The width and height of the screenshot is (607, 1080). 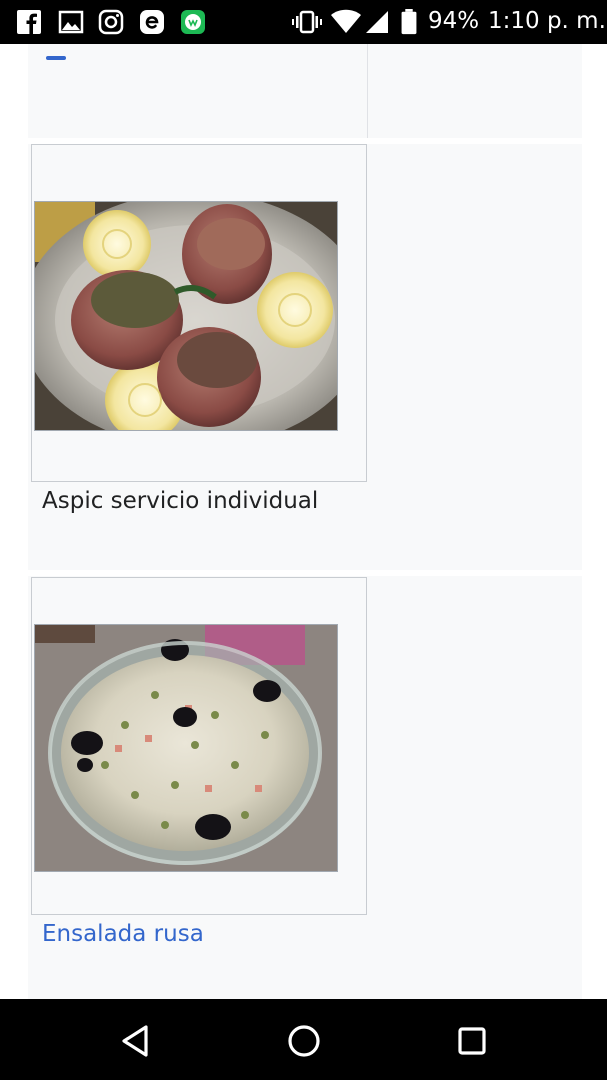 What do you see at coordinates (409, 22) in the screenshot?
I see `battery-icon` at bounding box center [409, 22].